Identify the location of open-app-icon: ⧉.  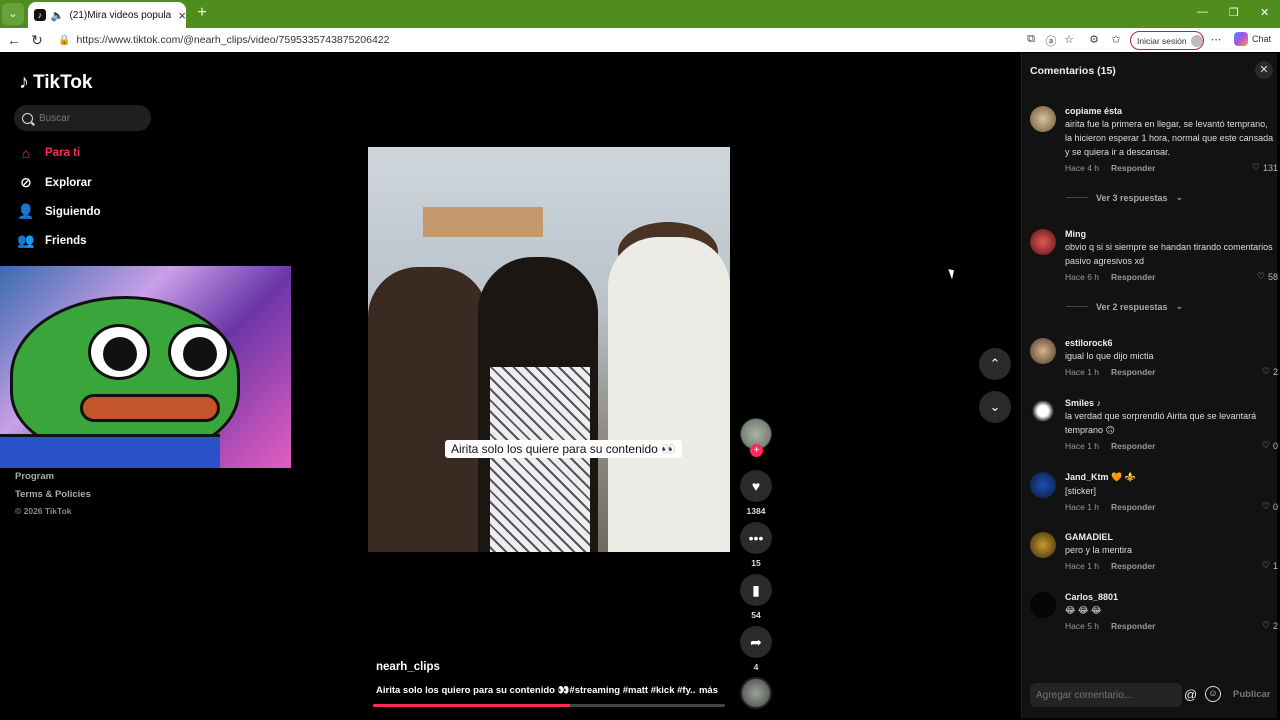
(1031, 39).